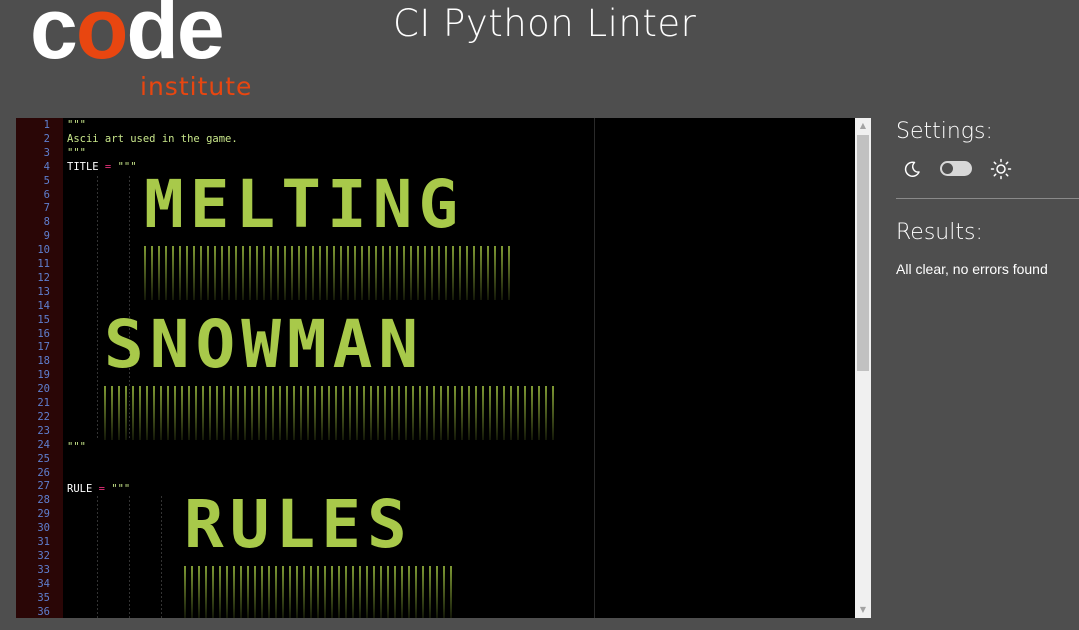 Image resolution: width=1079 pixels, height=630 pixels. What do you see at coordinates (264, 344) in the screenshot?
I see `ascii-art-snowman: SNOWMAN` at bounding box center [264, 344].